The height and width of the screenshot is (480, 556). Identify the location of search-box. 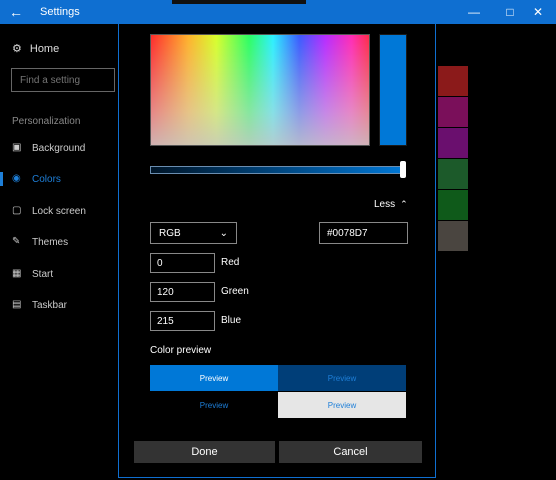
(63, 80).